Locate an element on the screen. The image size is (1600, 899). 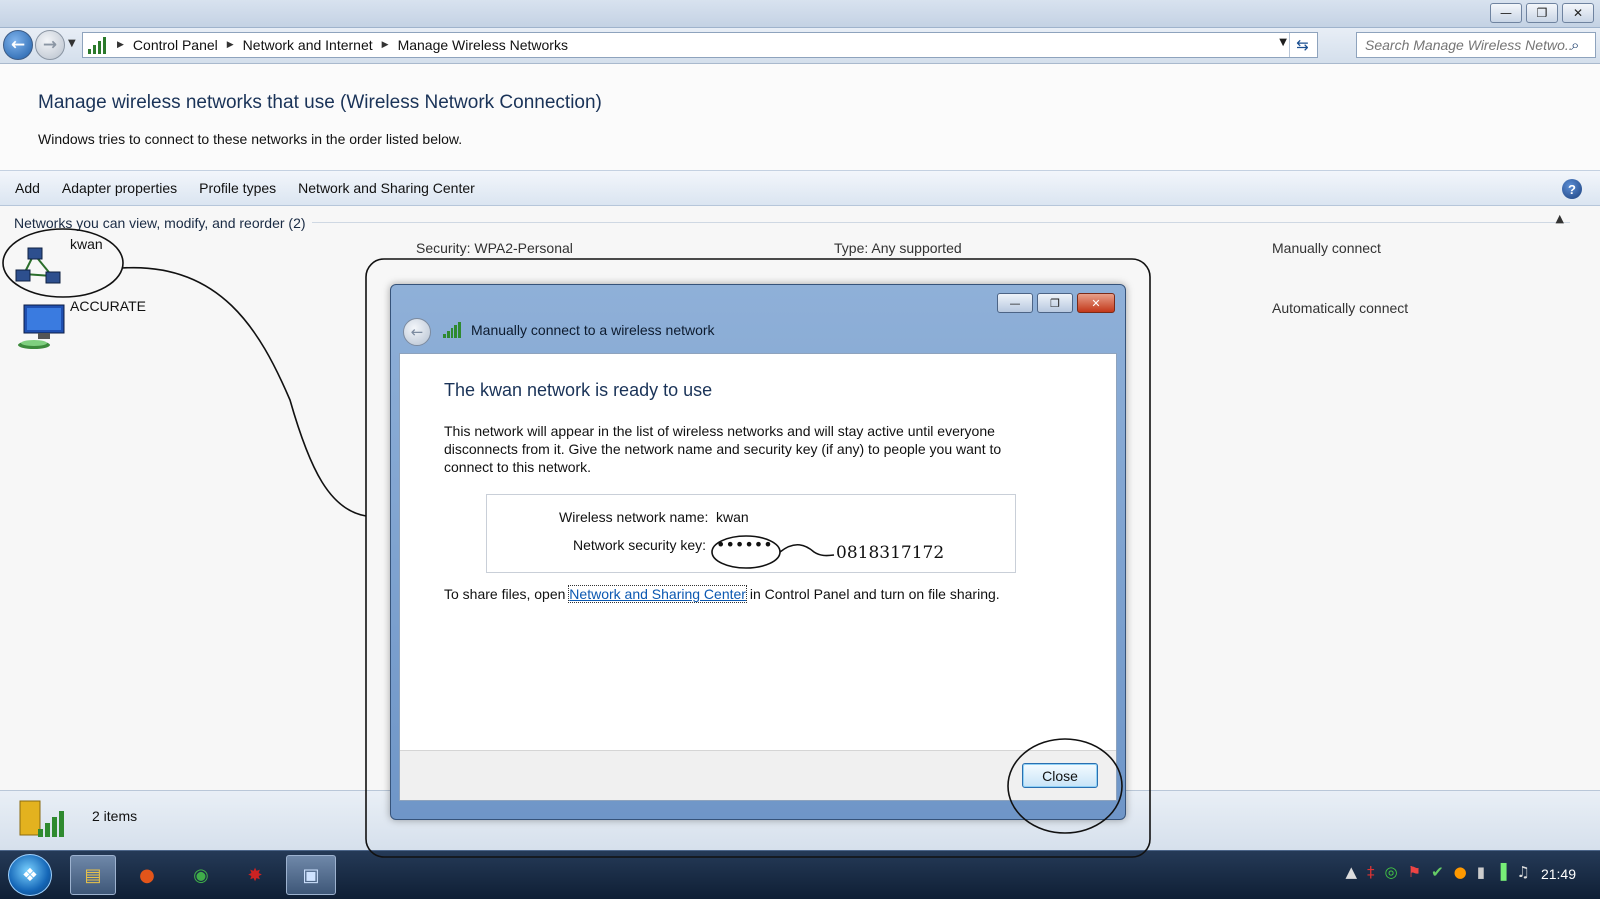
security-key-label: Network security key: is located at coordinates (640, 545).